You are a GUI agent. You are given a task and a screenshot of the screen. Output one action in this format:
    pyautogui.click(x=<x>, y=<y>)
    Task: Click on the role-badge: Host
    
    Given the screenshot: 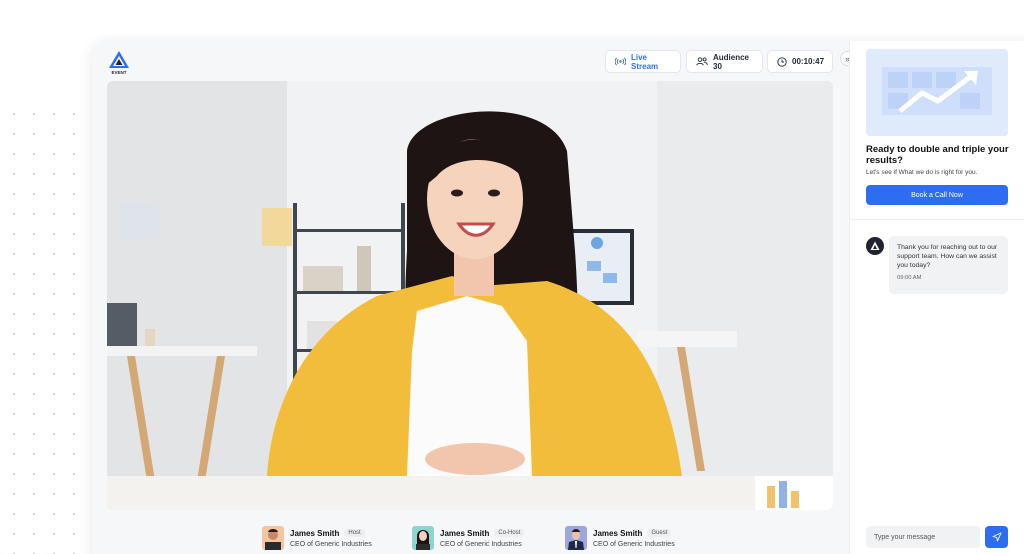 What is the action you would take?
    pyautogui.click(x=354, y=533)
    